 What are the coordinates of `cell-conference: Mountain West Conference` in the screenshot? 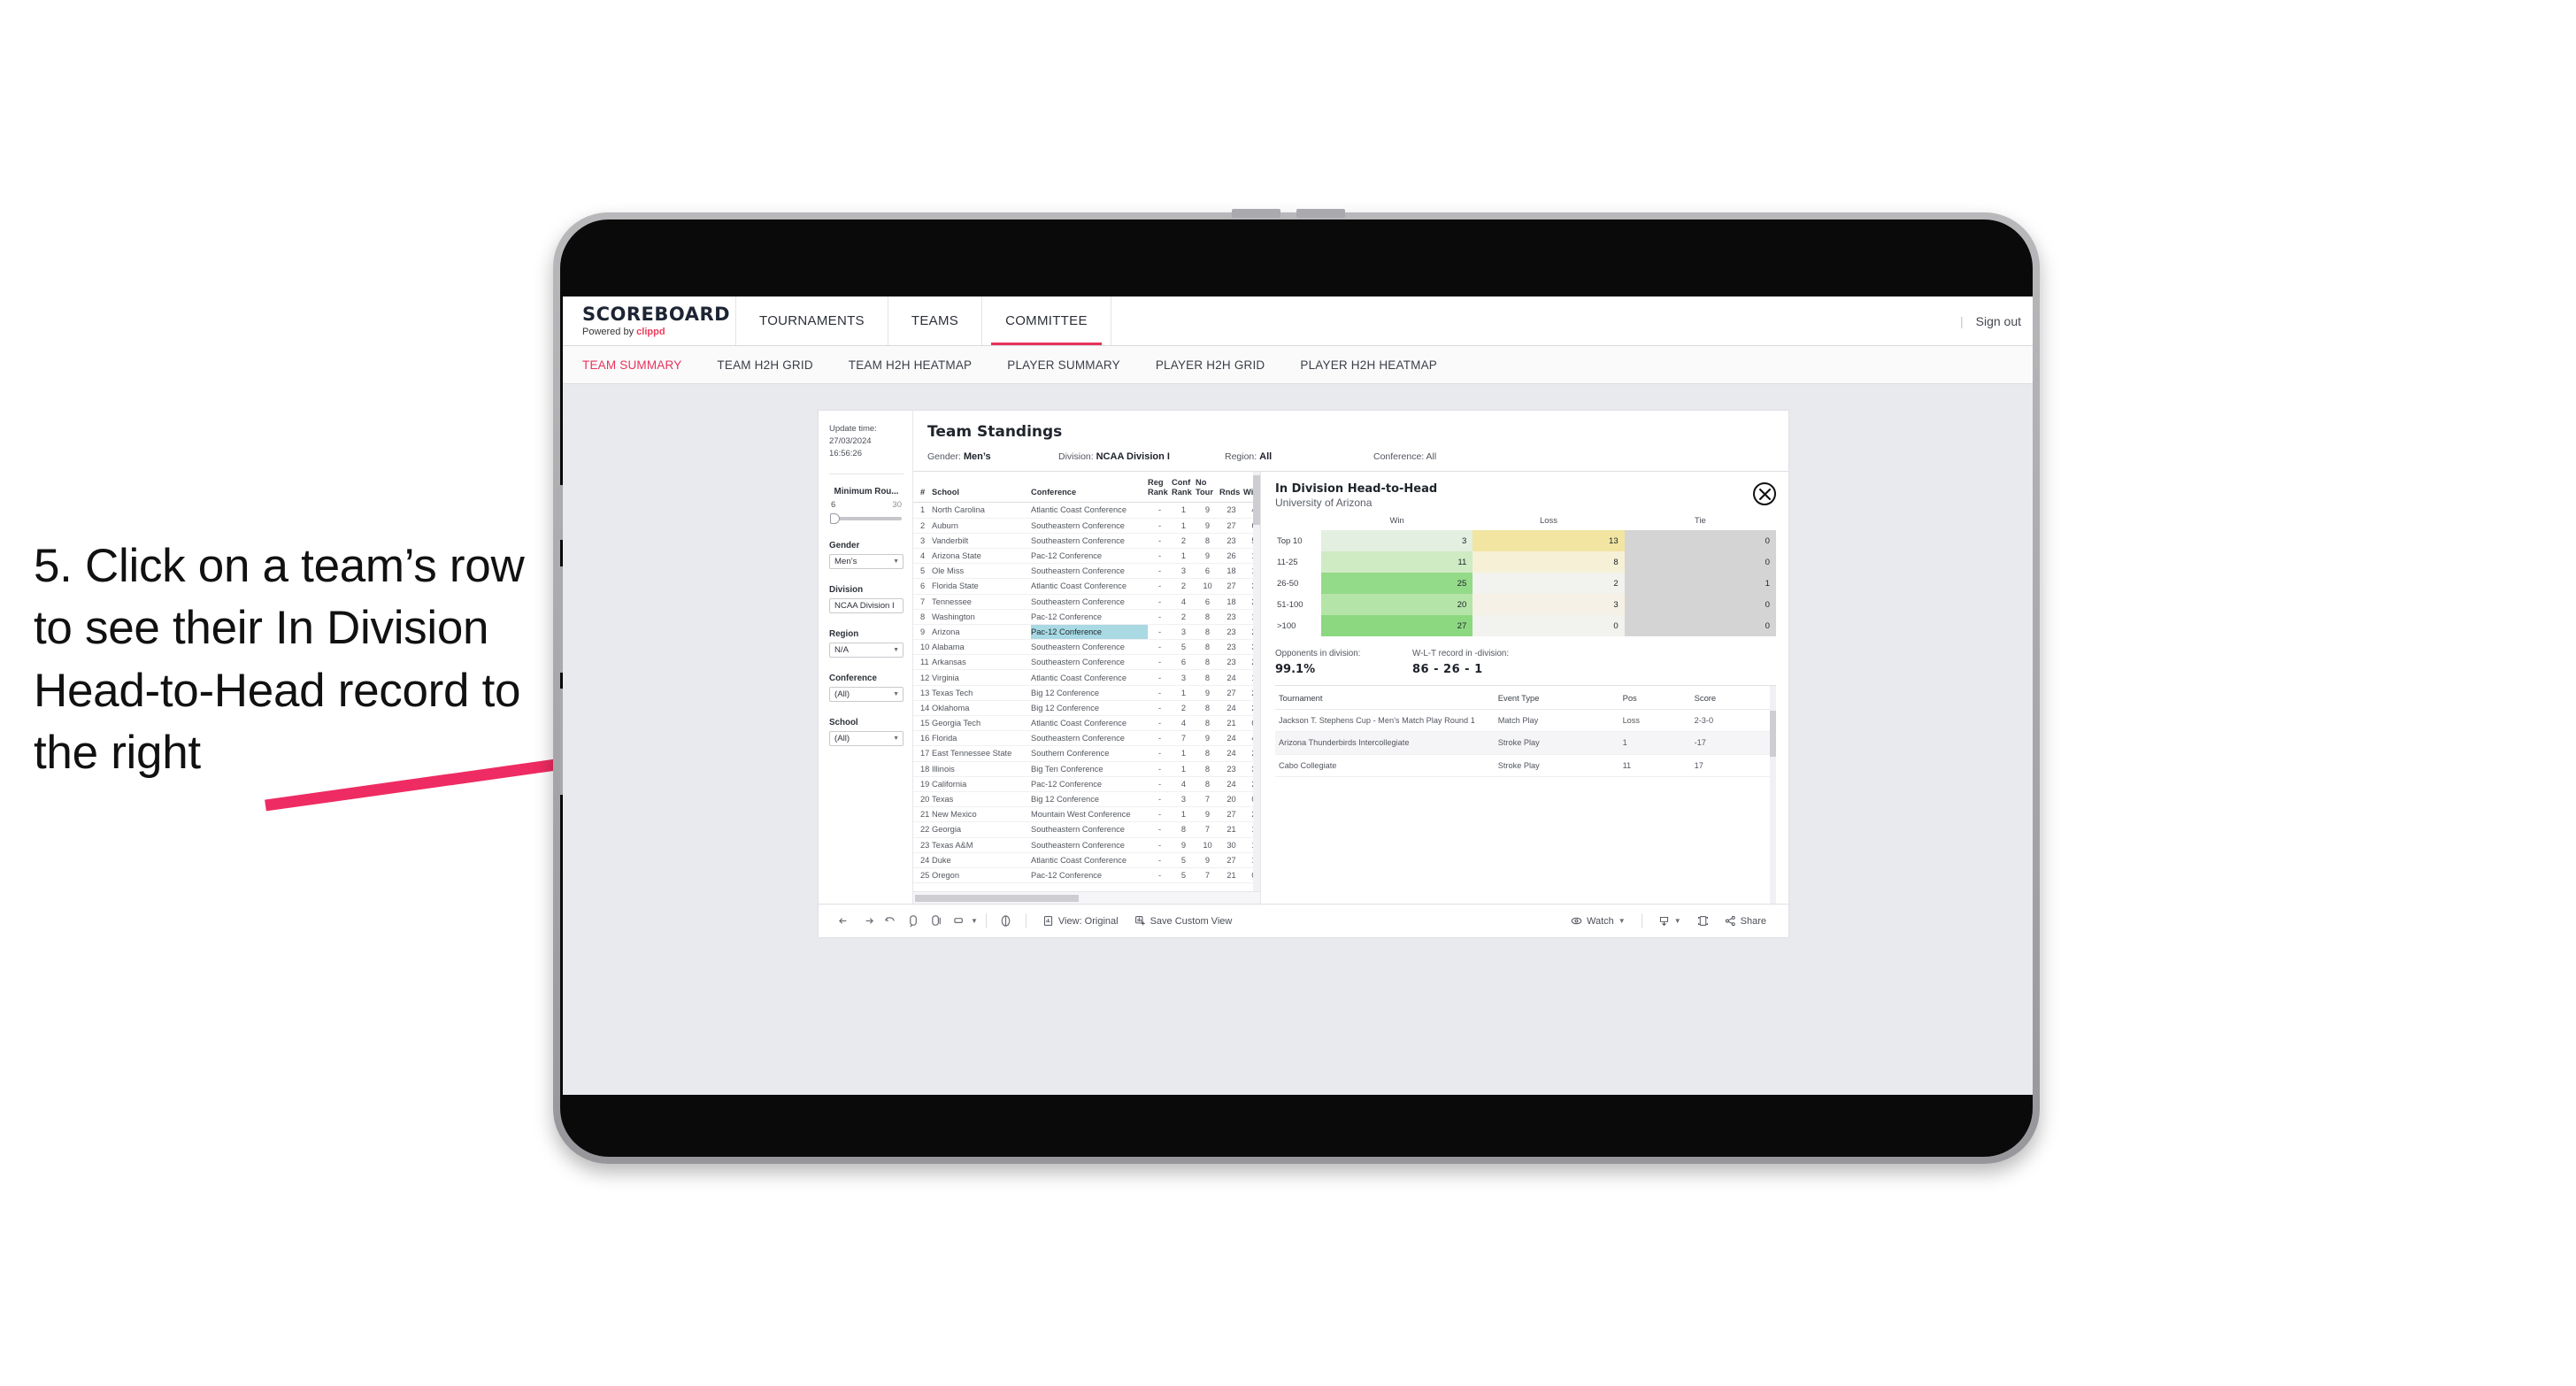 It's located at (1089, 815).